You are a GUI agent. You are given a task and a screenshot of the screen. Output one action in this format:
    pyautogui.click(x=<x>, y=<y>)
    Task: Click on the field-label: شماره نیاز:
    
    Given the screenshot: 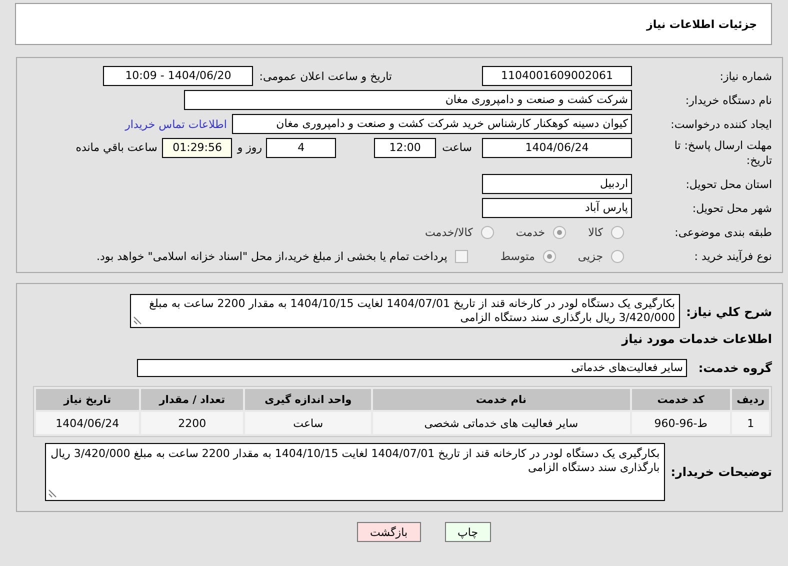 What is the action you would take?
    pyautogui.click(x=745, y=76)
    